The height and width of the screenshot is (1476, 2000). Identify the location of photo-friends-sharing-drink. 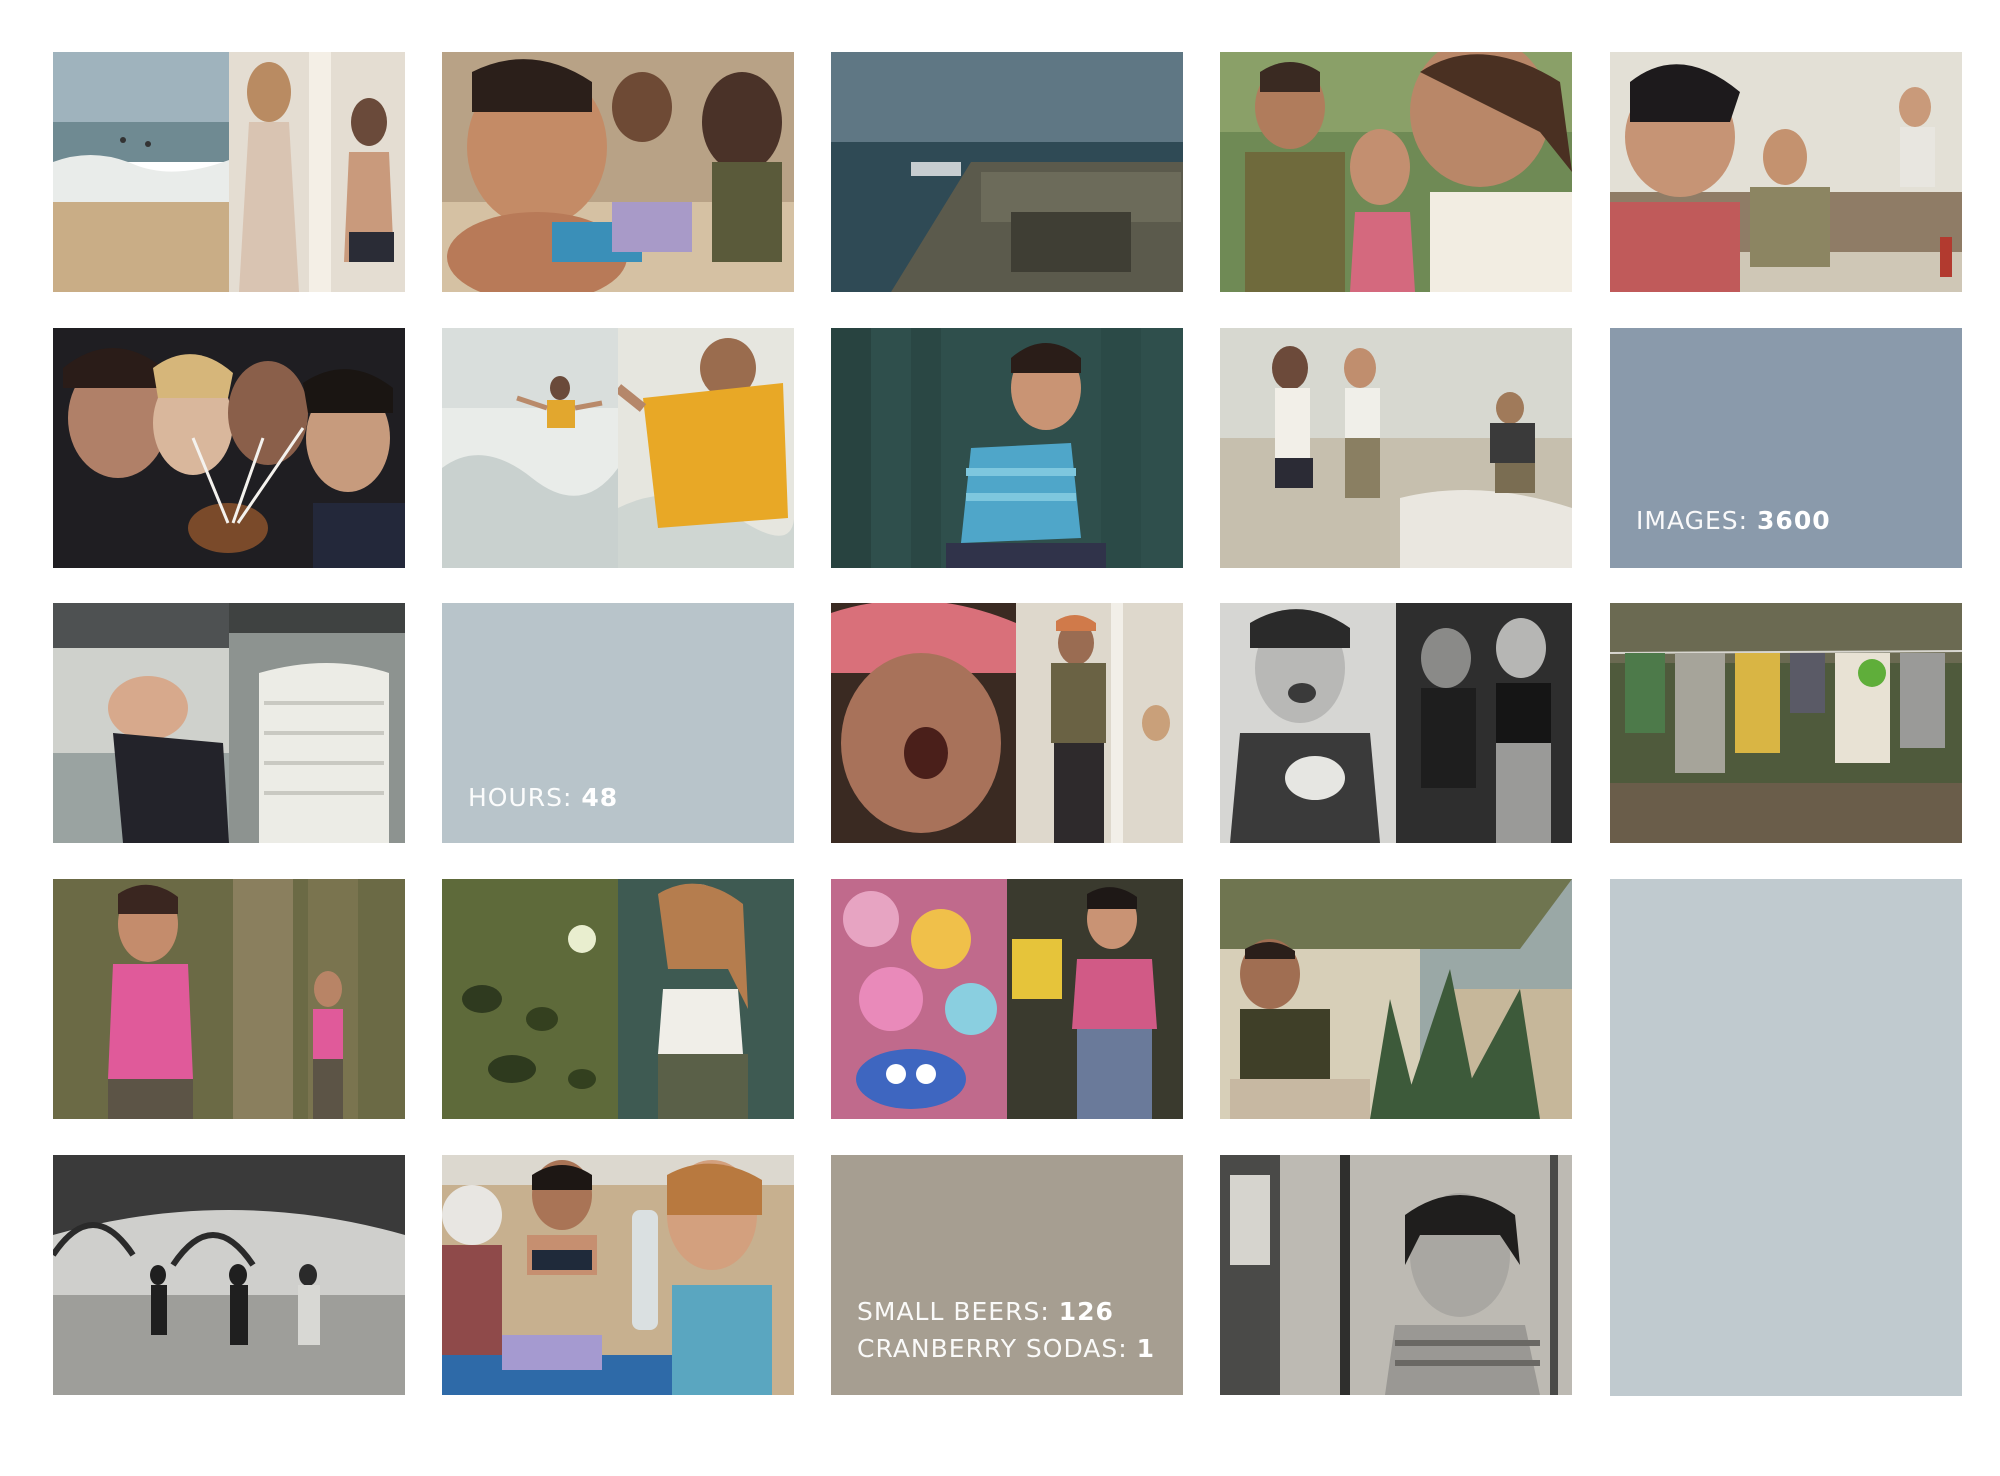
(229, 448).